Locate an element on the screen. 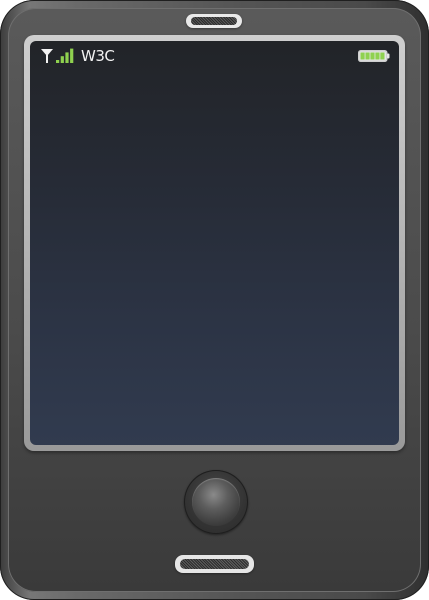 This screenshot has width=429, height=600. home-button is located at coordinates (216, 502).